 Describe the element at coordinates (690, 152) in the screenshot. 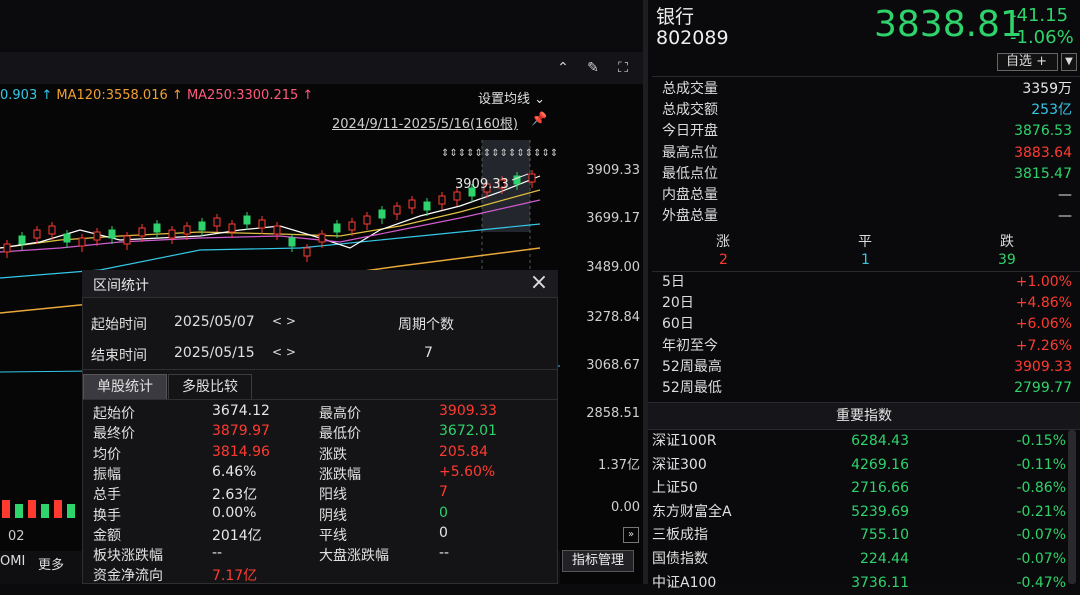

I see `quote-label: 最高点位` at that location.